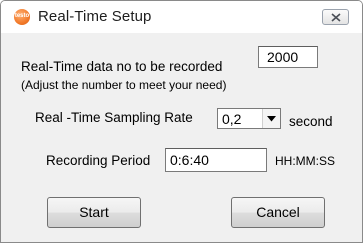 The height and width of the screenshot is (243, 363). I want to click on title-bar: testo Real-Time Setup, so click(181, 17).